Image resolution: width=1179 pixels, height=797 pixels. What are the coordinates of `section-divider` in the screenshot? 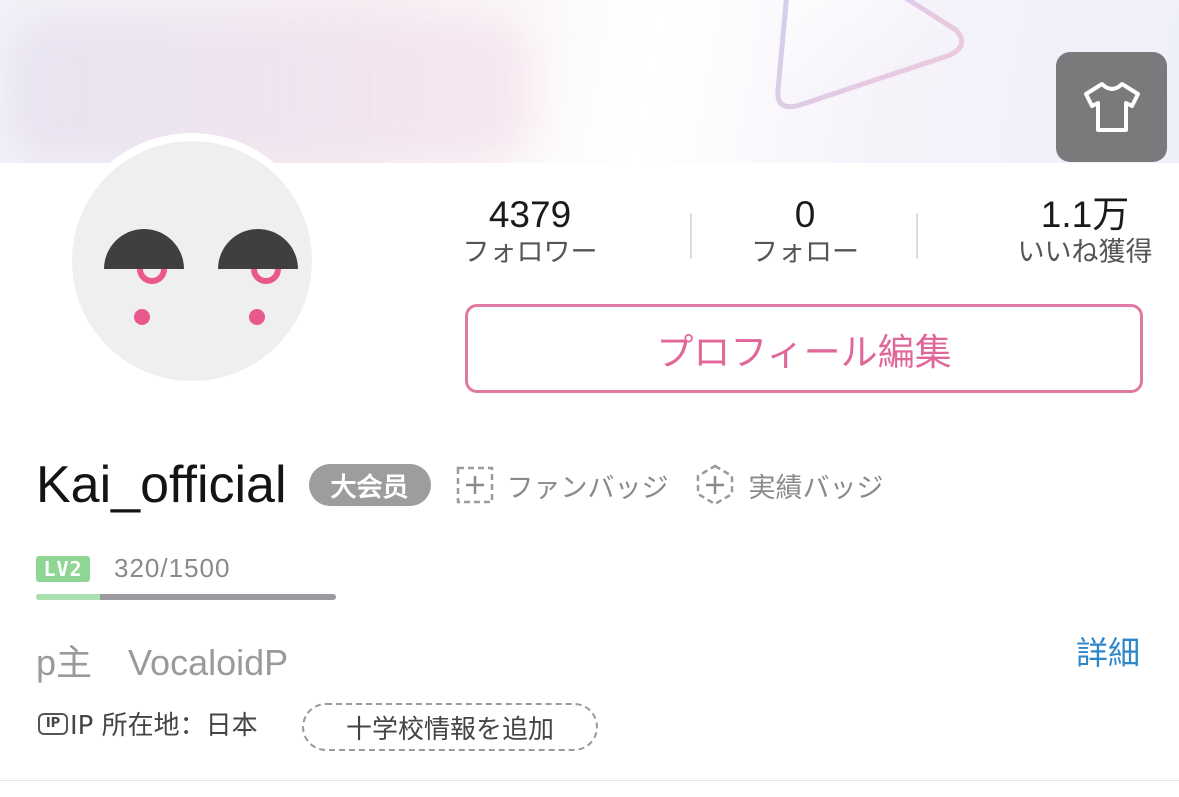 It's located at (589, 780).